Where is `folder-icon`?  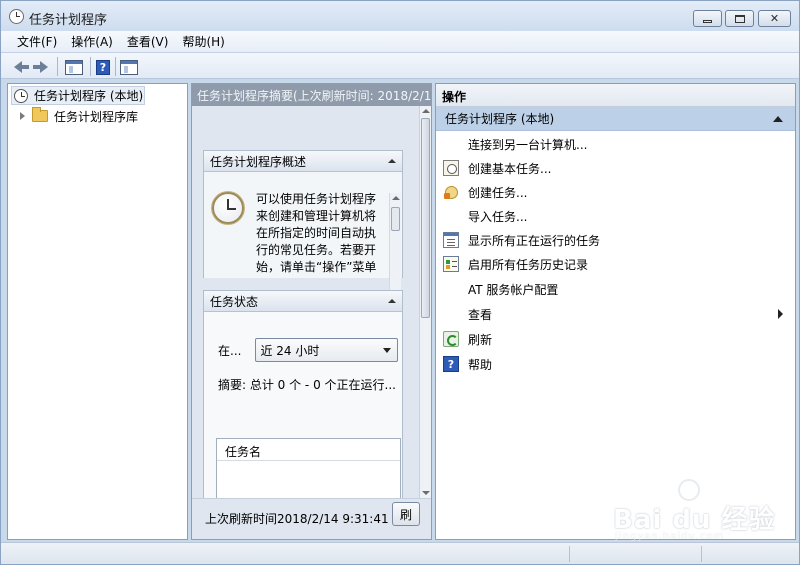 folder-icon is located at coordinates (40, 114).